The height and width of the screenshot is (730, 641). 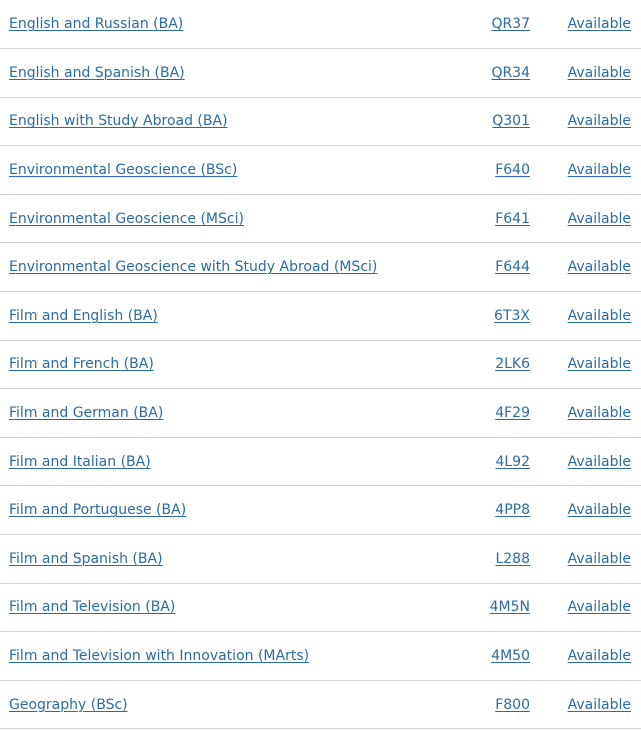 I want to click on course-name-cell: Geography (BSc), so click(x=210, y=705).